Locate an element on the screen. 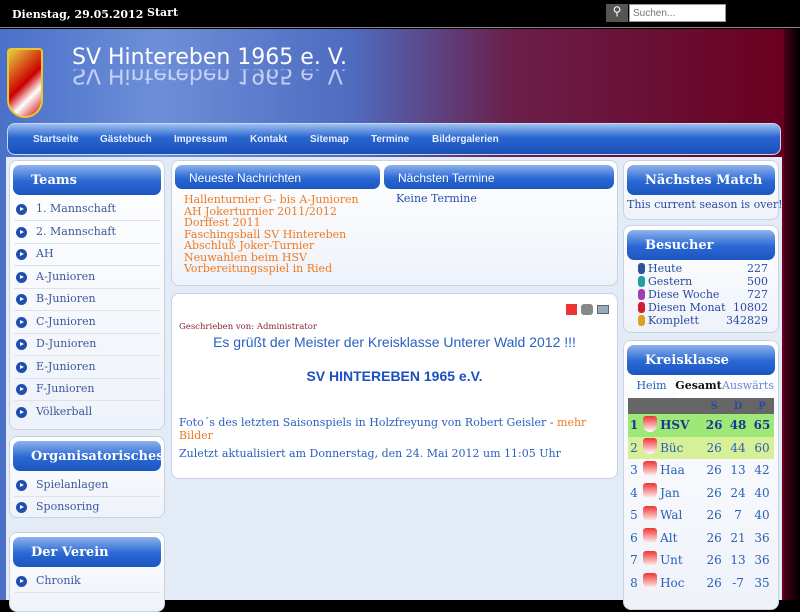 Image resolution: width=800 pixels, height=612 pixels. team-item: F-Junioren is located at coordinates (87, 390).